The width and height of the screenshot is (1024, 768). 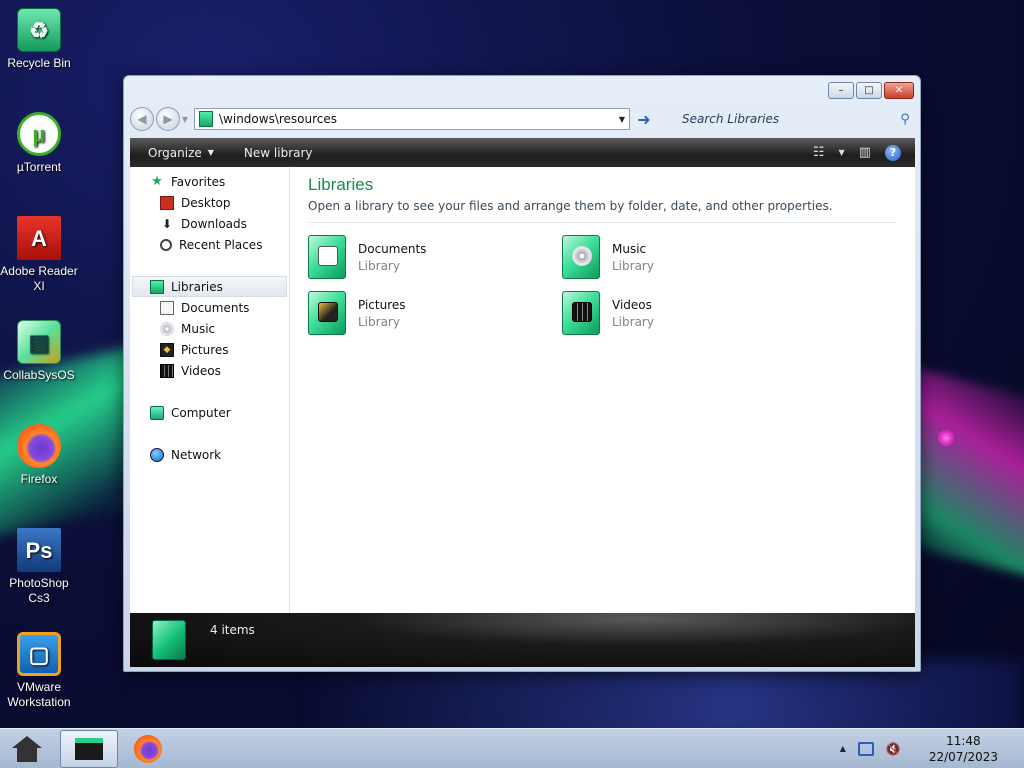 I want to click on pictures-library-icon, so click(x=327, y=313).